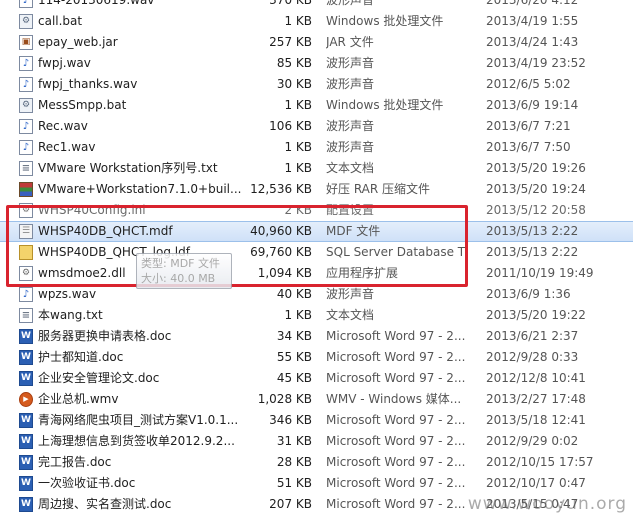  What do you see at coordinates (316, 21) in the screenshot?
I see `file-row: call.bat 1 KB Windows 批处理文件 2013/4/19 1:55` at bounding box center [316, 21].